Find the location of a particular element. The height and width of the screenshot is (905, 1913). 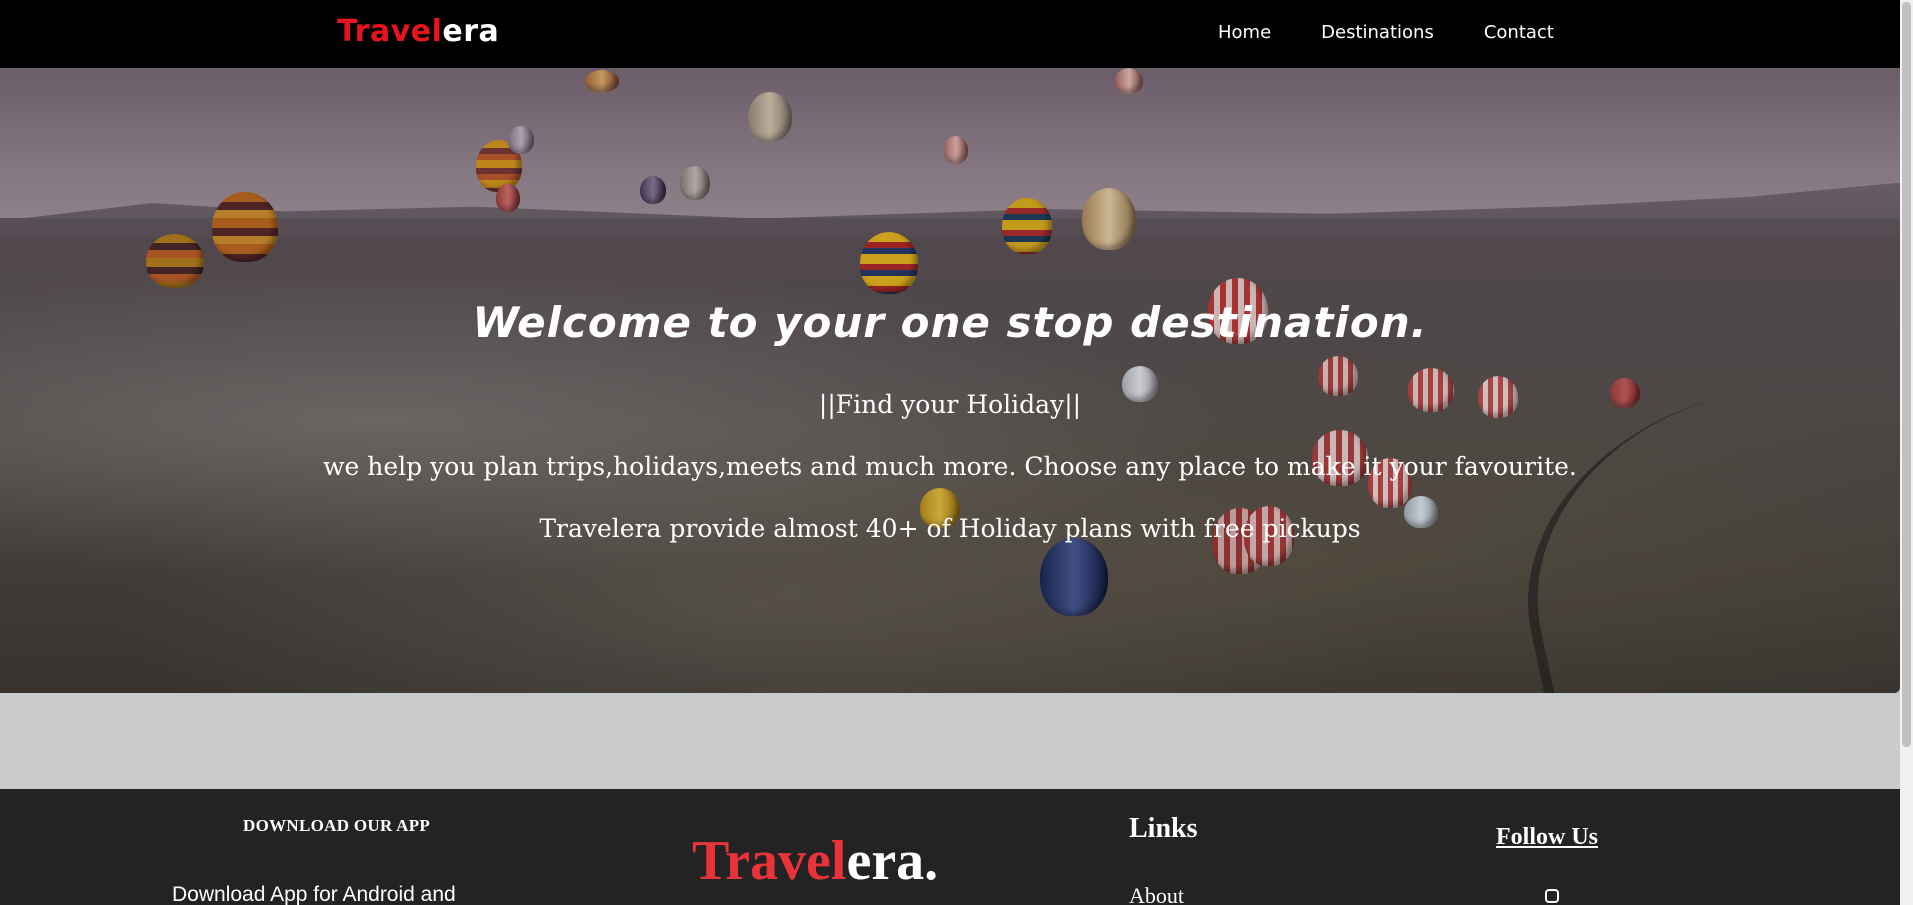

vertical-scrollbar is located at coordinates (1906, 452).